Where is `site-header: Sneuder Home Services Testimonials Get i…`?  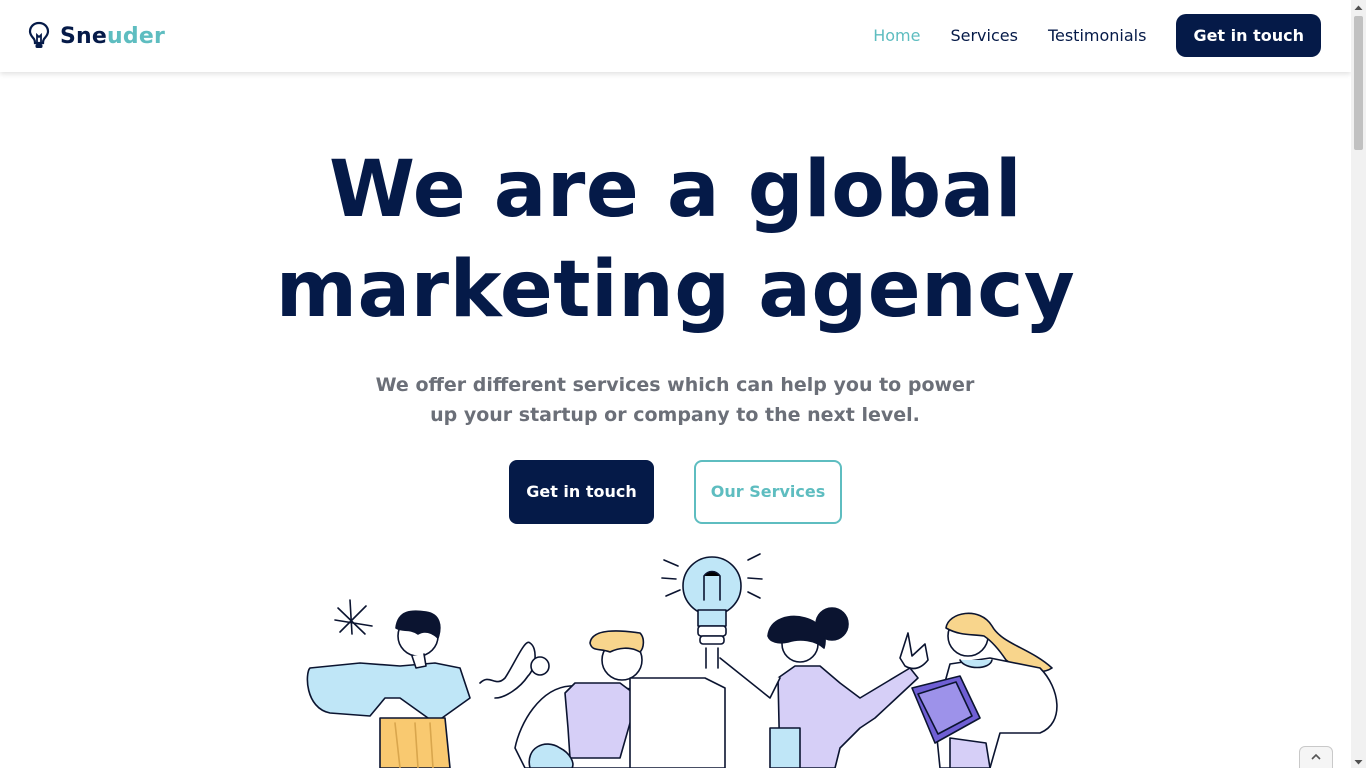
site-header: Sneuder Home Services Testimonials Get i… is located at coordinates (675, 36).